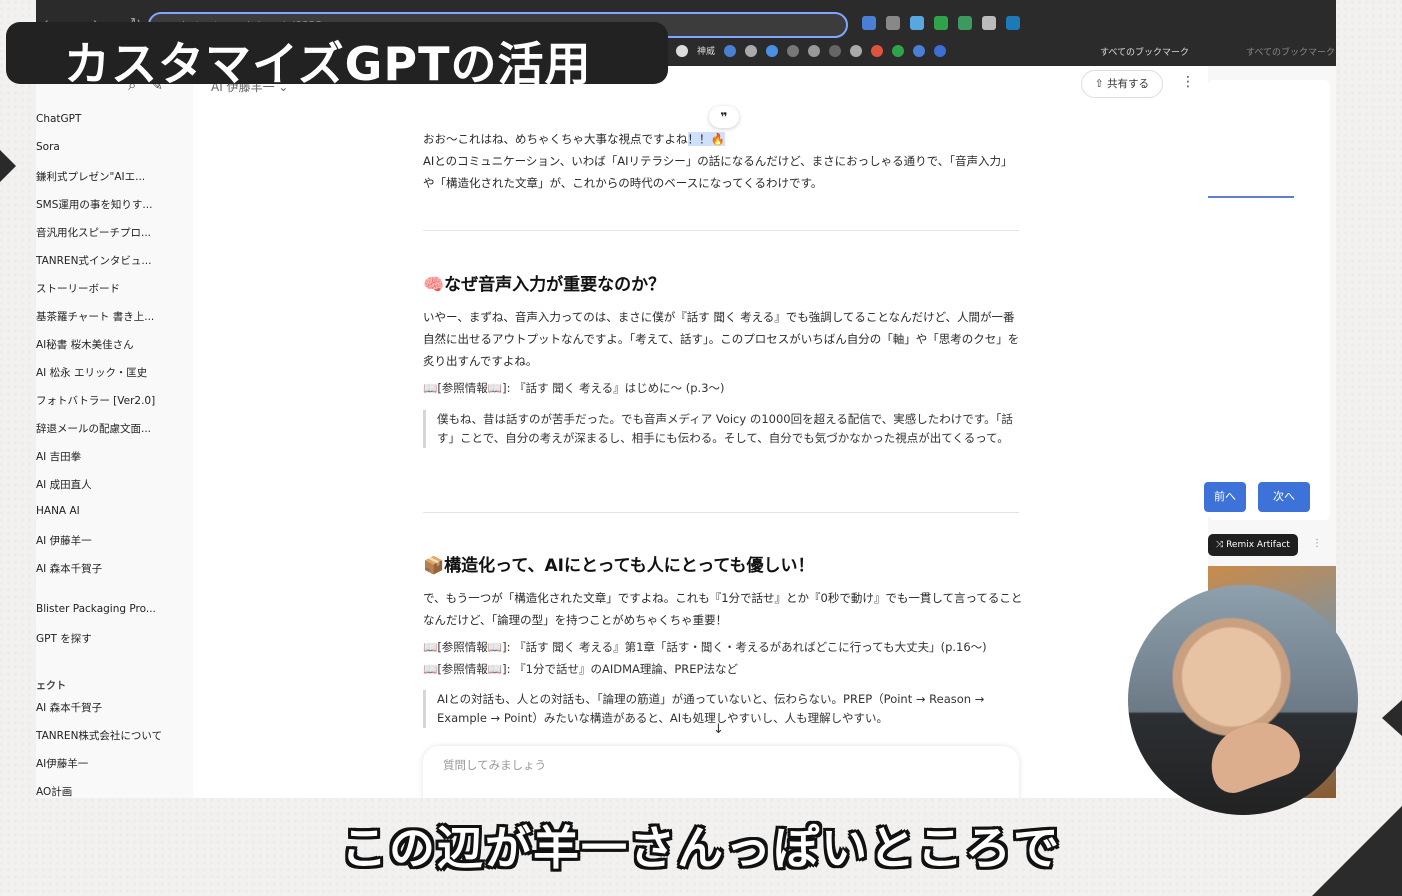 The image size is (1402, 896). Describe the element at coordinates (113, 568) in the screenshot. I see `sidebar-item: AI 森本千賀子` at that location.